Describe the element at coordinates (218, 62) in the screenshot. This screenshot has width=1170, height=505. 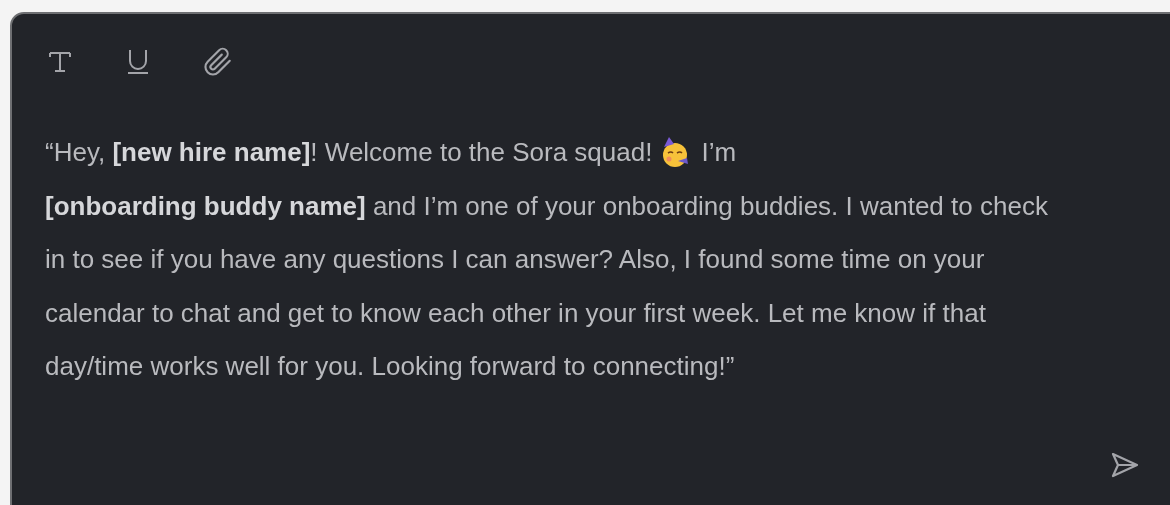
I see `paperclip-icon` at that location.